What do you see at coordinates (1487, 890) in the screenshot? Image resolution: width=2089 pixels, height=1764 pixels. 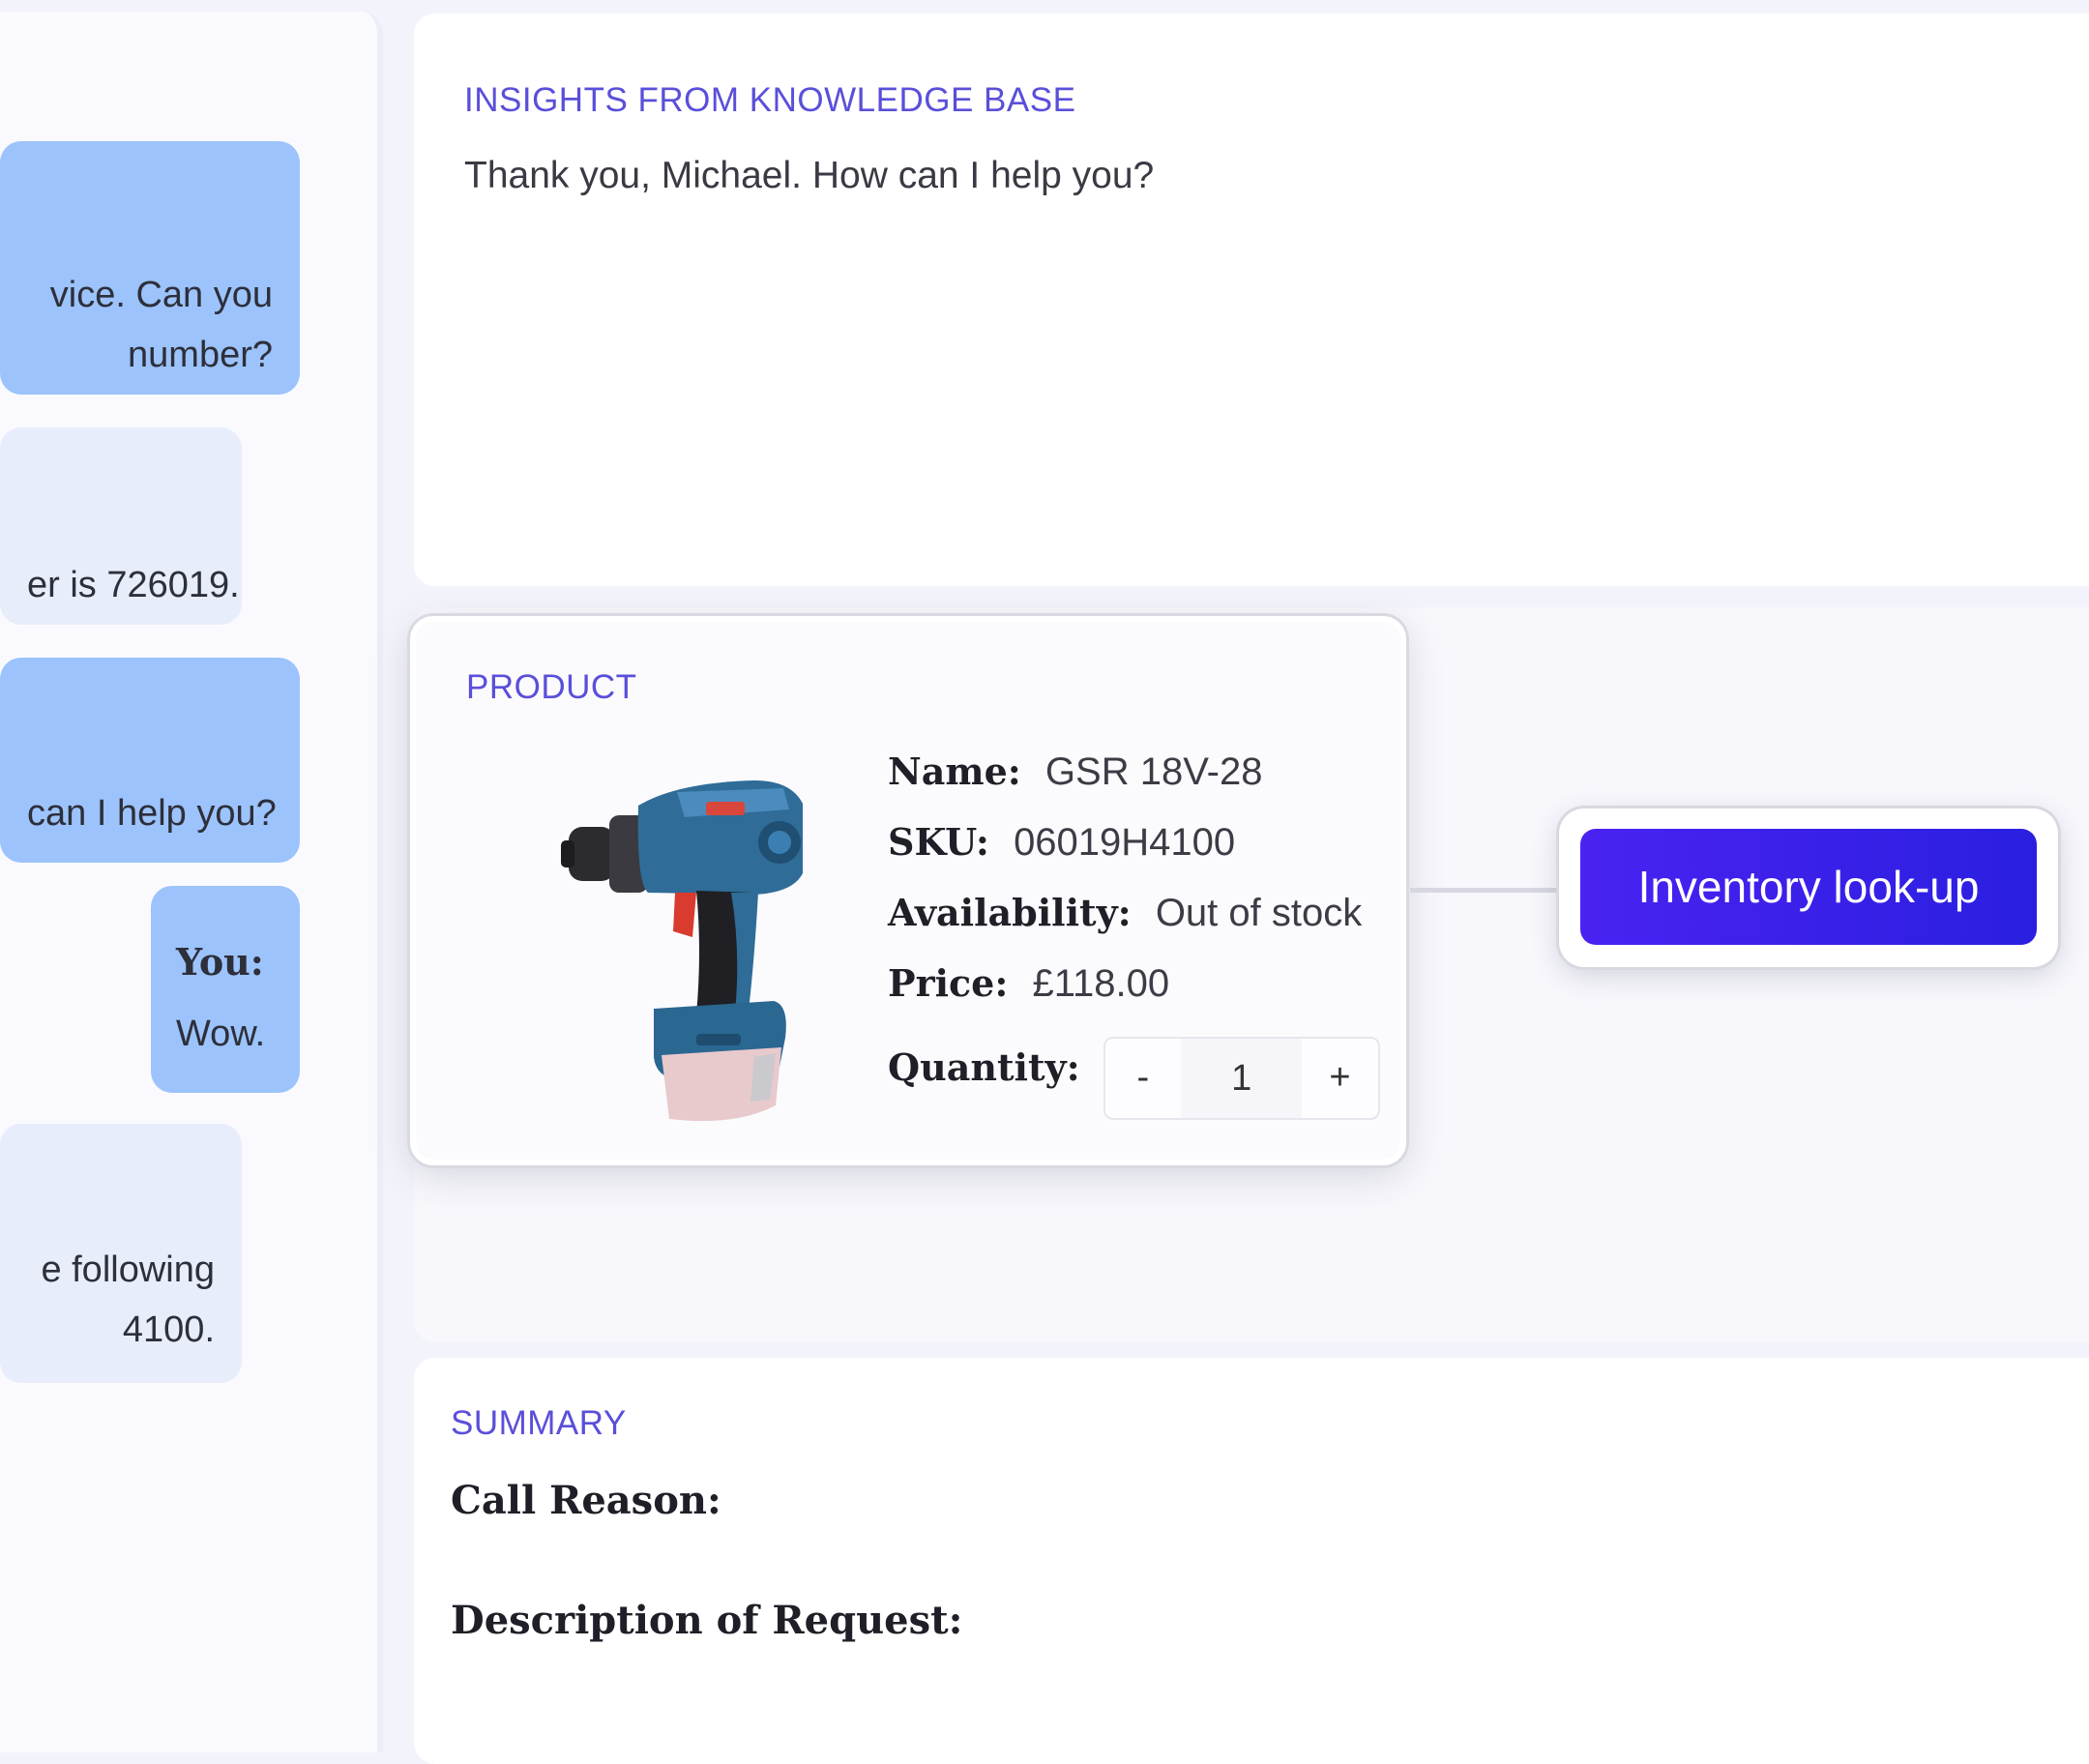 I see `connector-line` at bounding box center [1487, 890].